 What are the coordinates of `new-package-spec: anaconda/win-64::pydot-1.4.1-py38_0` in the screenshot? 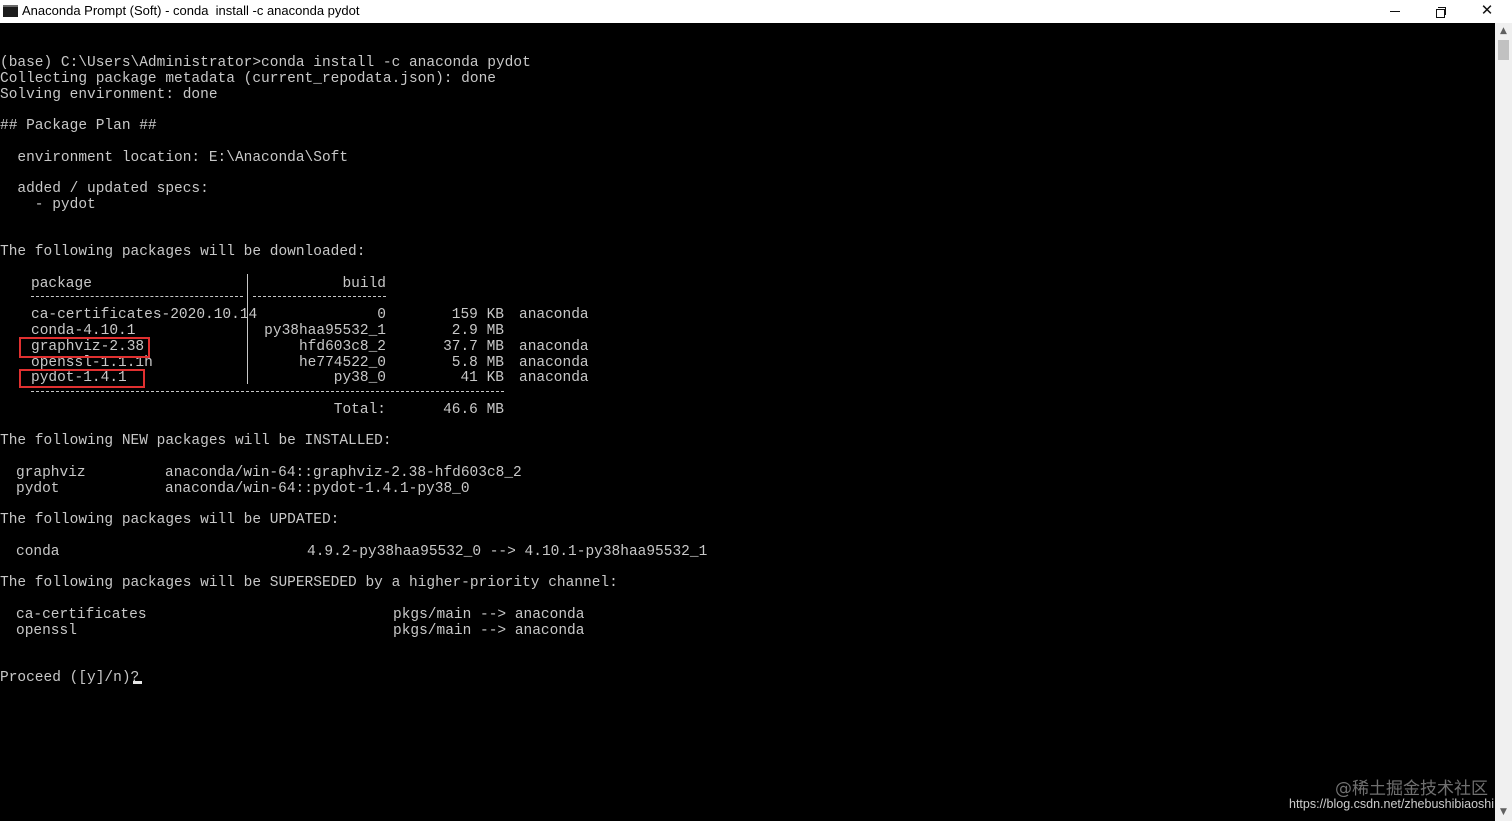 It's located at (317, 489).